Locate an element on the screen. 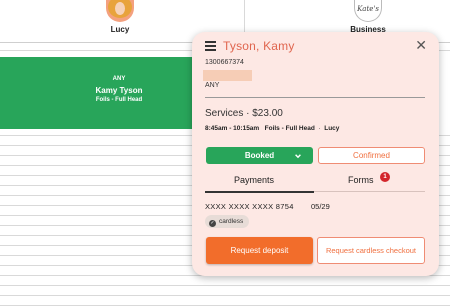 The width and height of the screenshot is (450, 308). staff-name: Lucy is located at coordinates (120, 29).